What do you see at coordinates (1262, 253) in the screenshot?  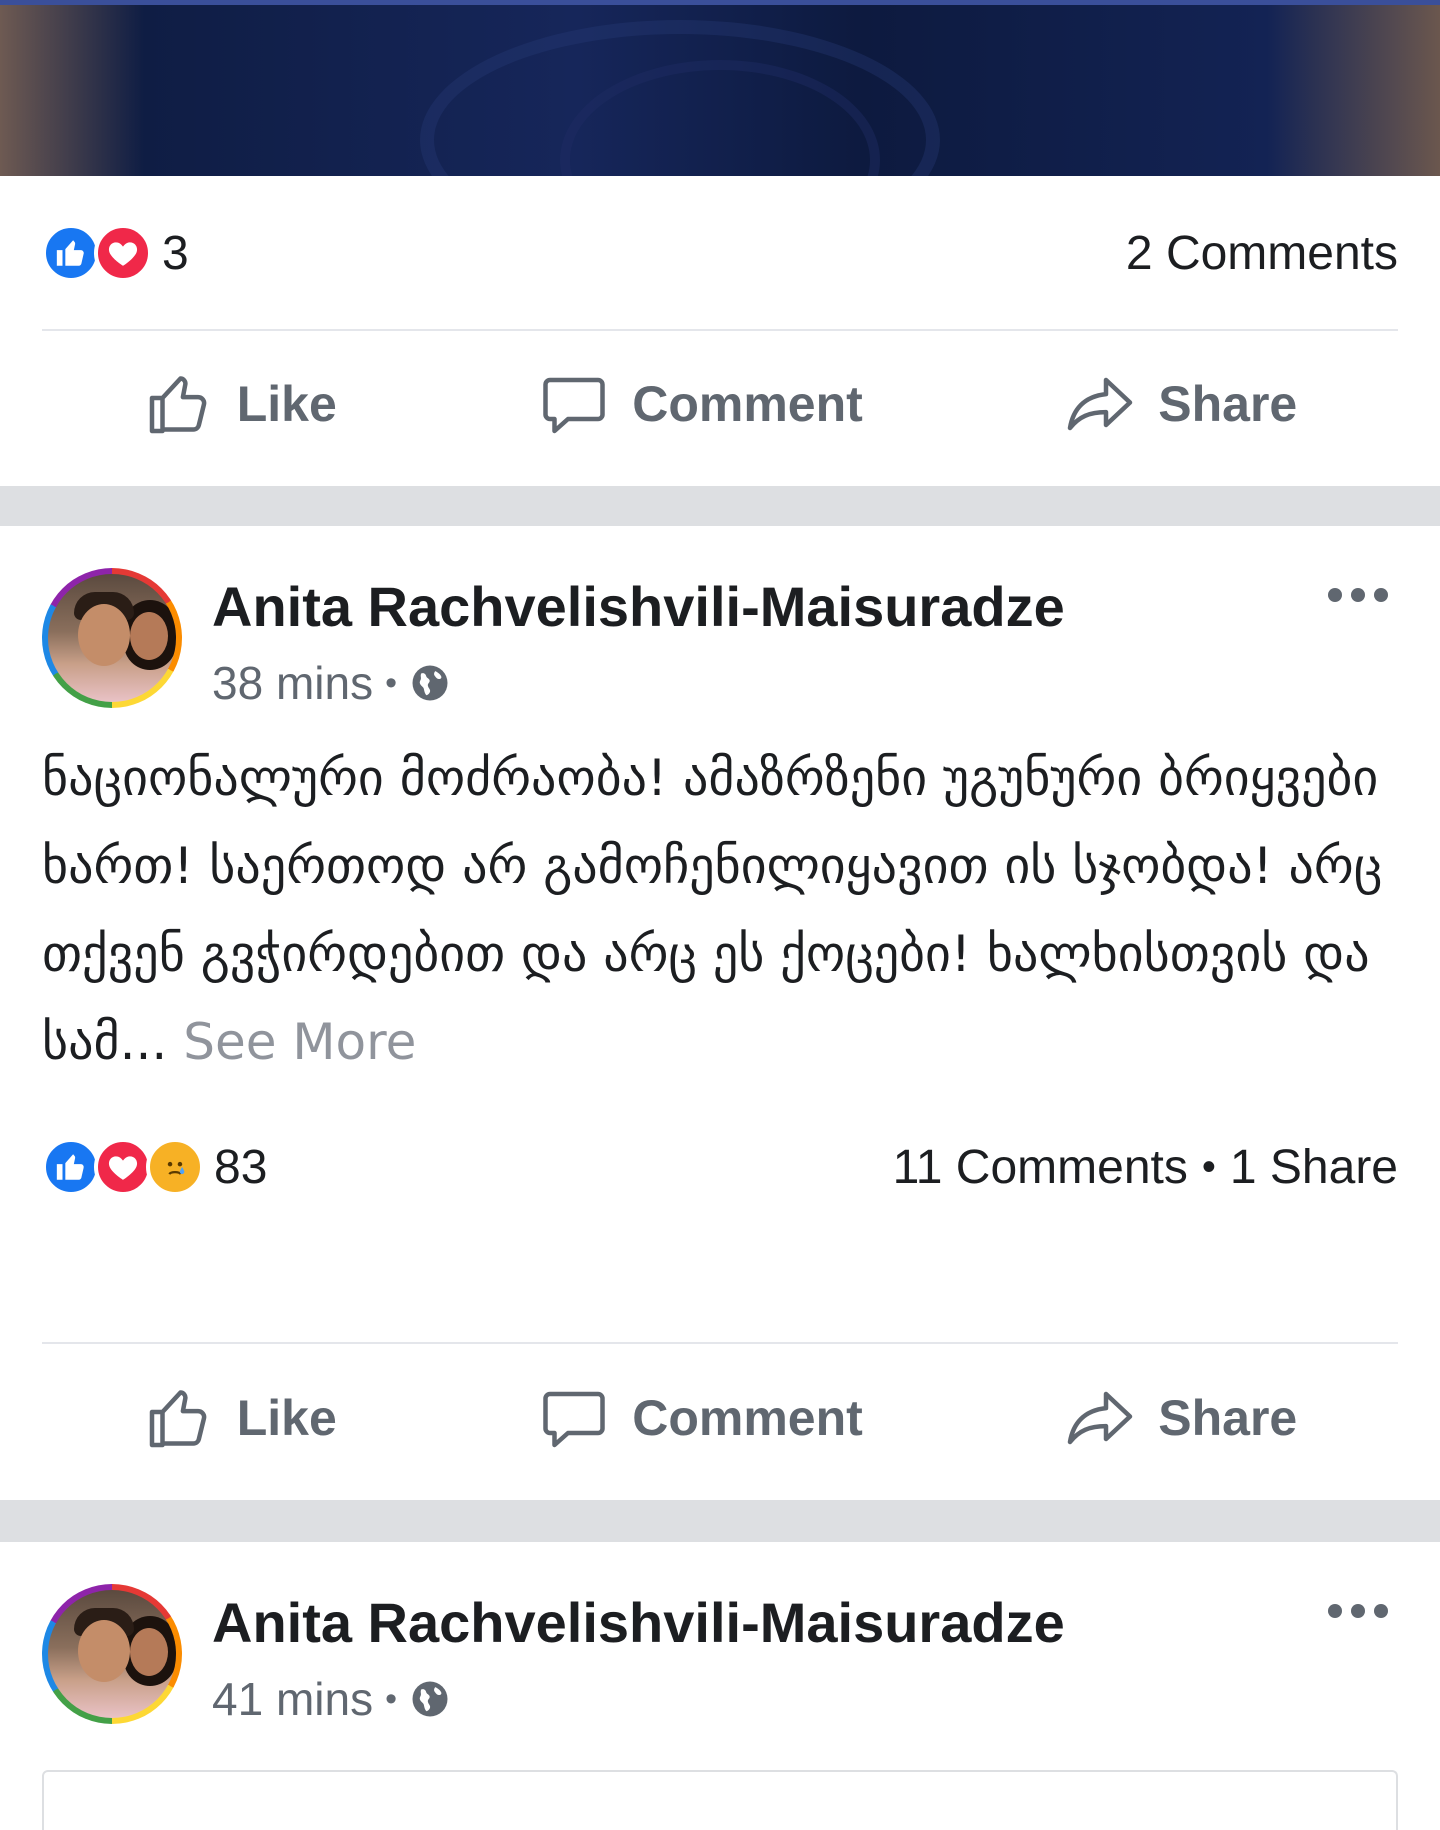 I see `comment-count: 2 Comments` at bounding box center [1262, 253].